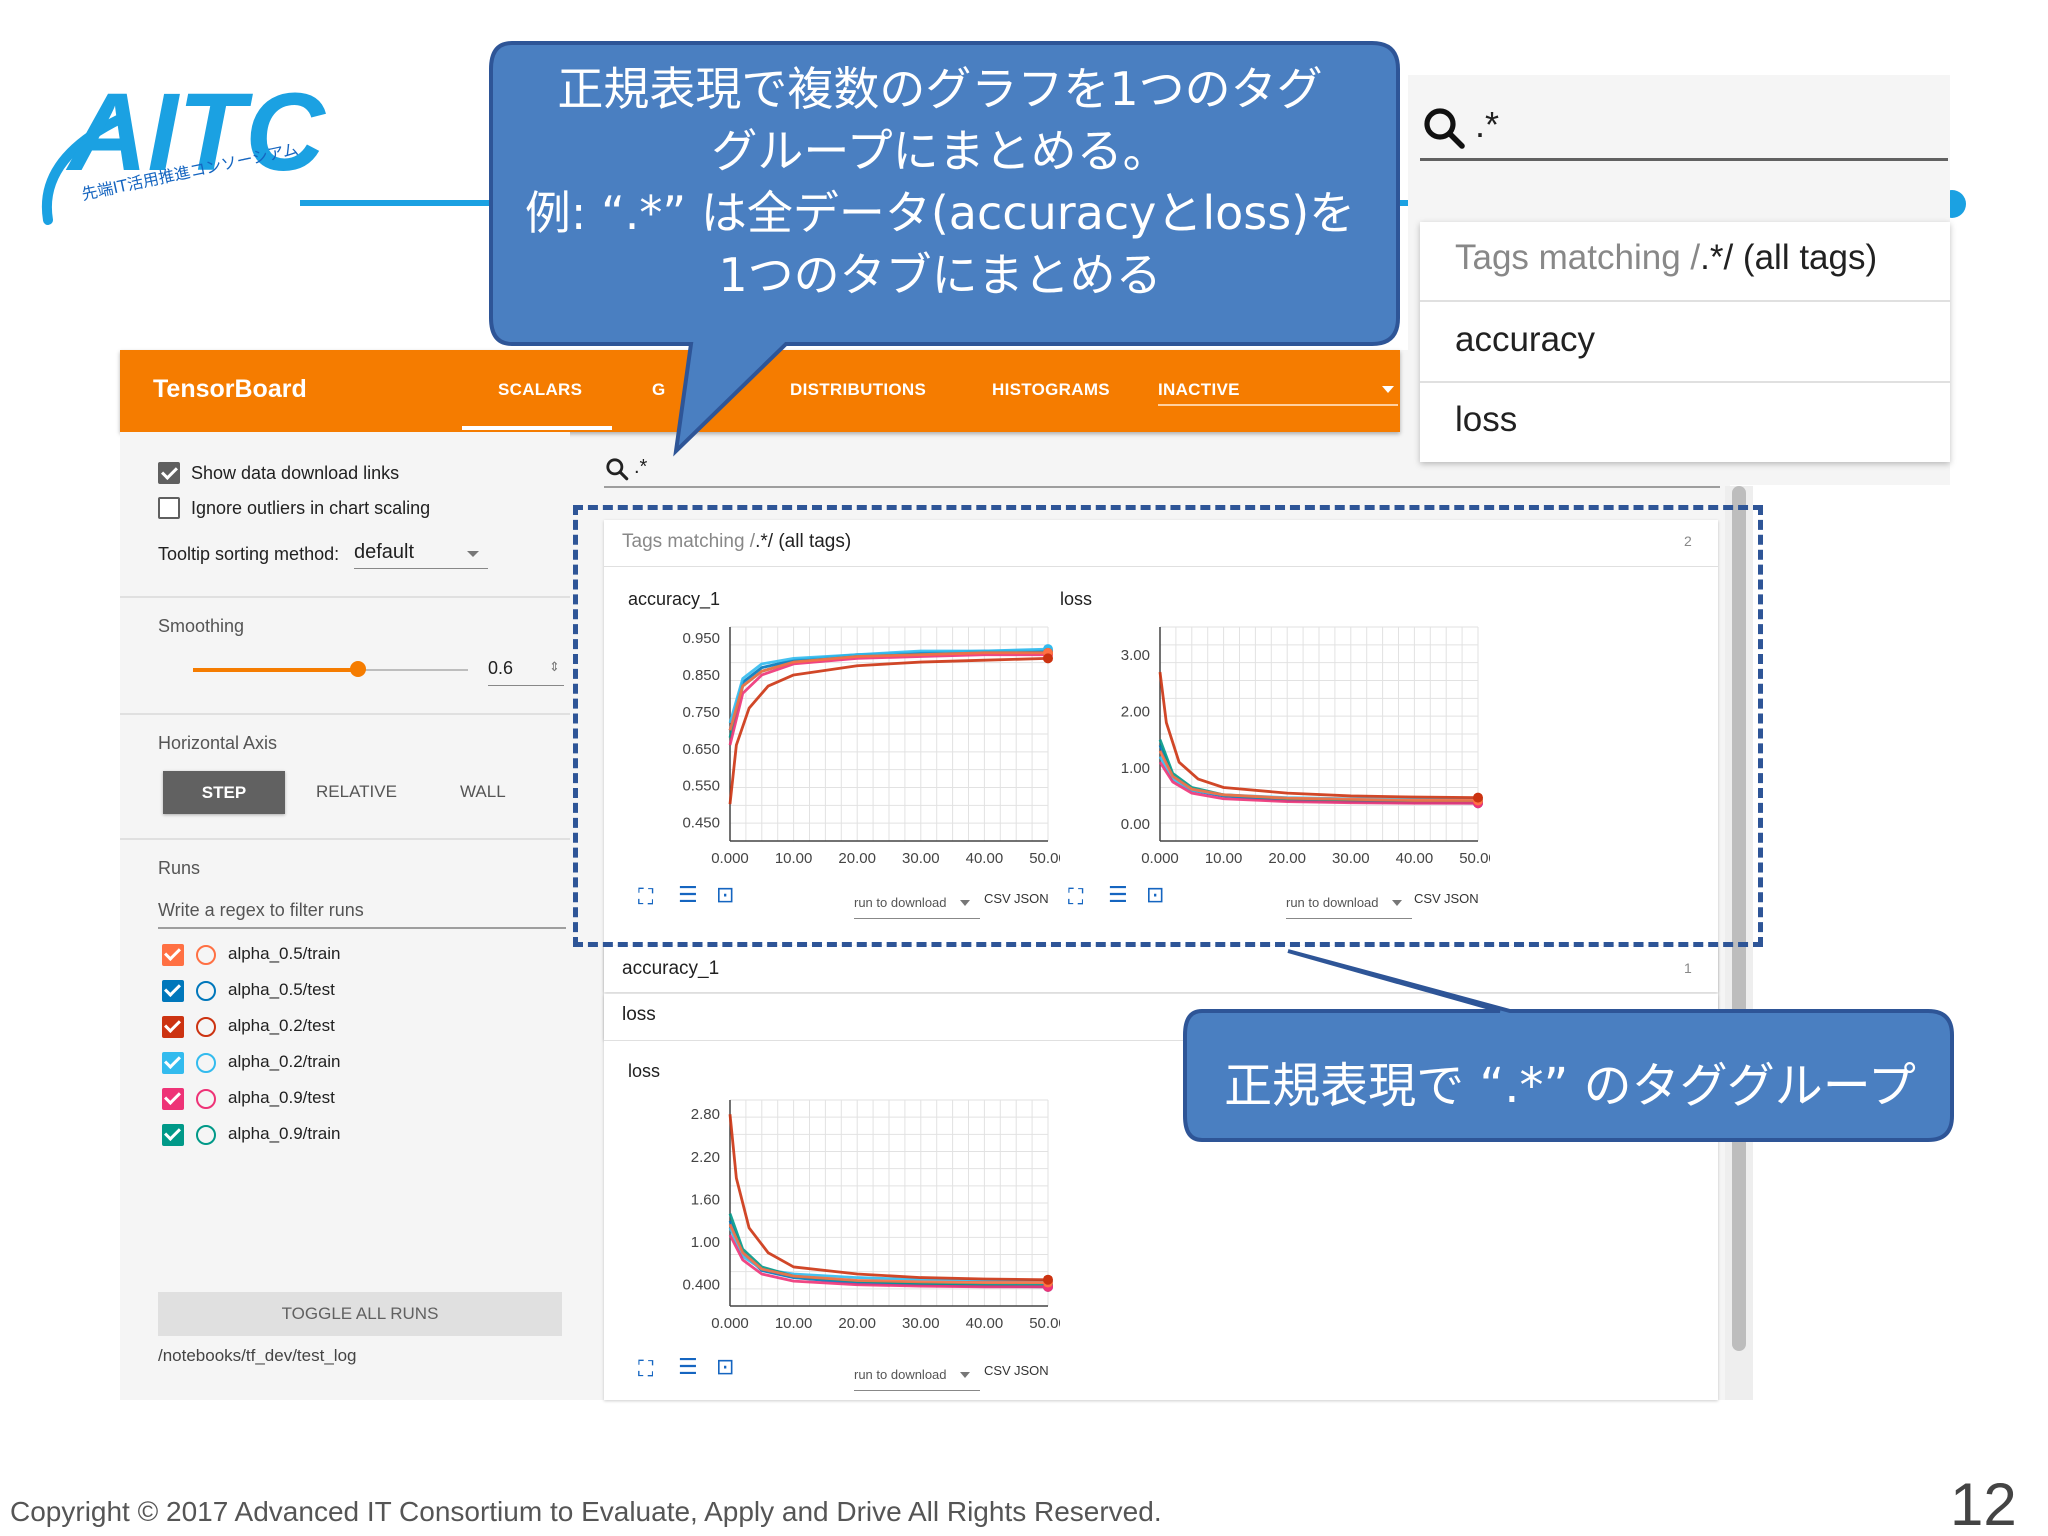 The width and height of the screenshot is (2048, 1536). Describe the element at coordinates (705, 1242) in the screenshot. I see `y-tick-label: 1.00` at that location.